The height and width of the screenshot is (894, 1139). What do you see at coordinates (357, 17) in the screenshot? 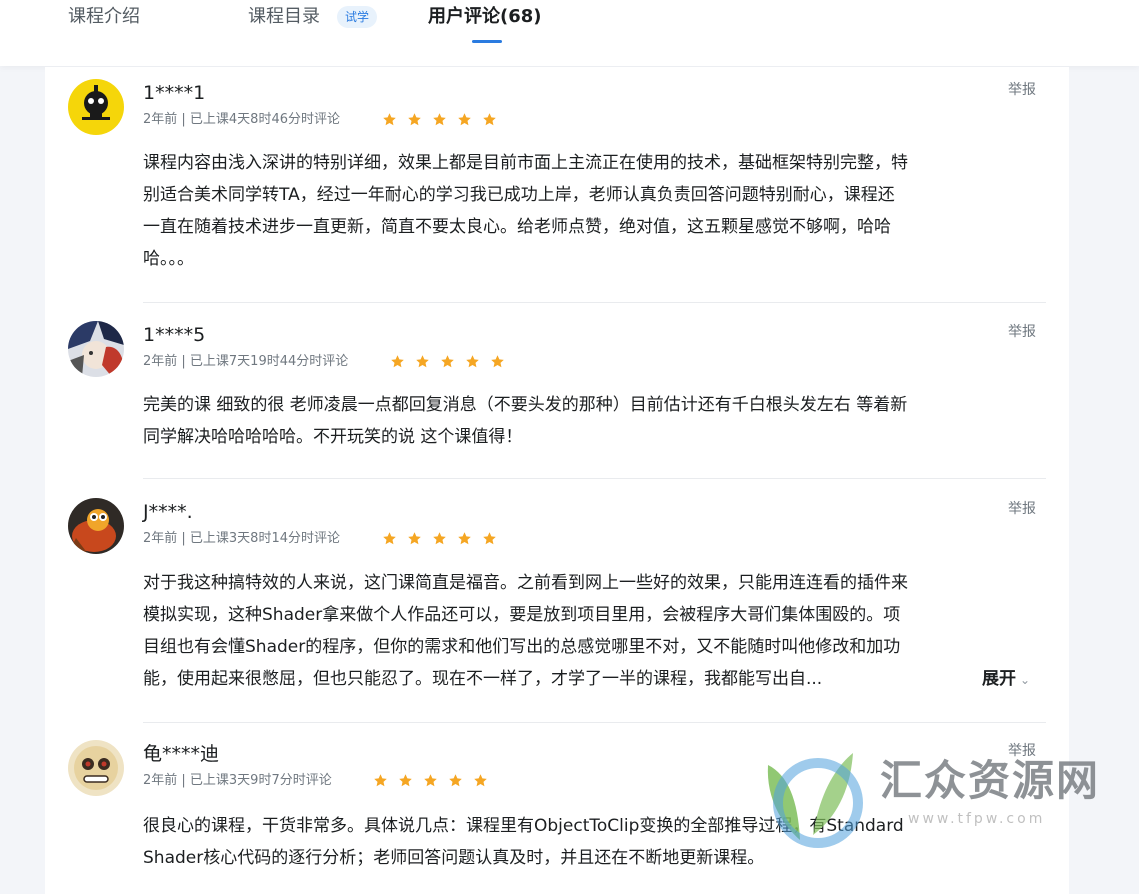
I see `trial-badge: 试学` at bounding box center [357, 17].